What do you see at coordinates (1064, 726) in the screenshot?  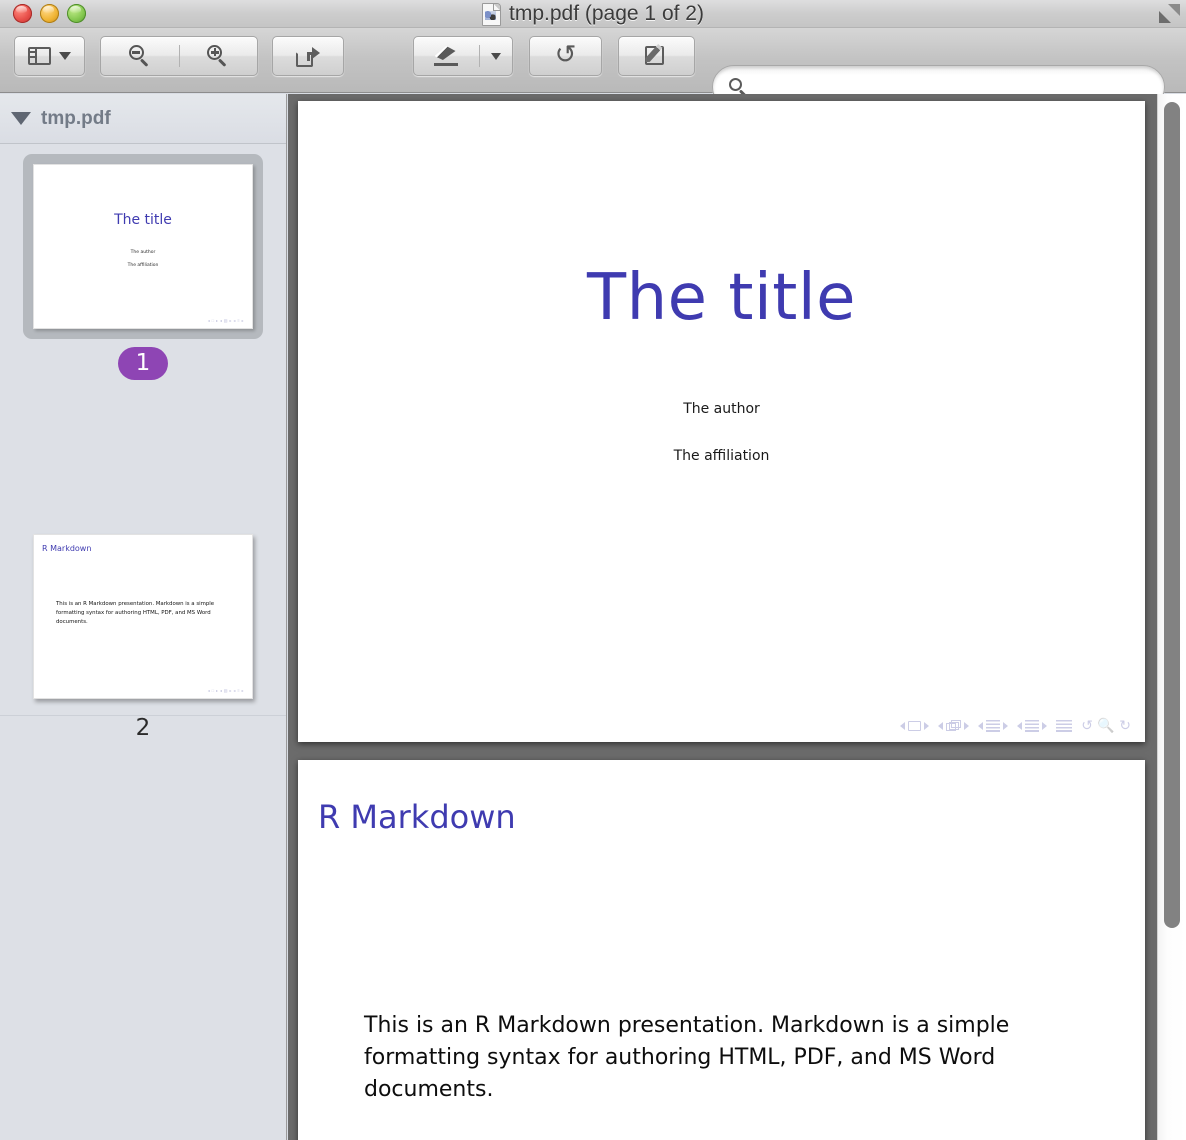 I see `presentation-icon` at bounding box center [1064, 726].